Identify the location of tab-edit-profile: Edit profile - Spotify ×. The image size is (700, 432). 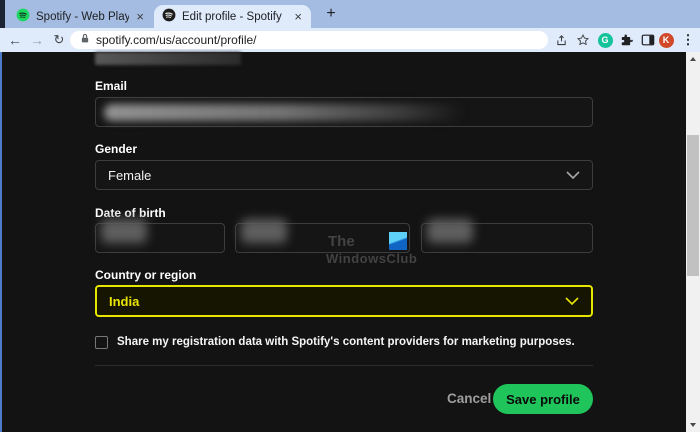
(232, 16).